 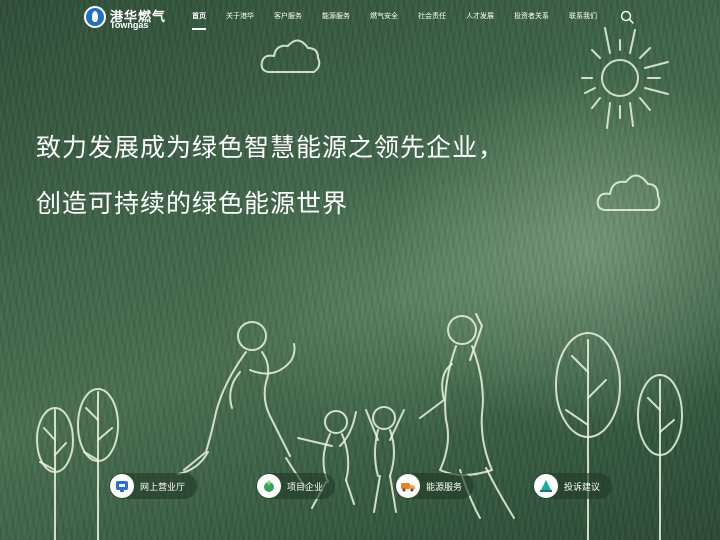 What do you see at coordinates (163, 486) in the screenshot?
I see `quick-link-label: 网上营业厅` at bounding box center [163, 486].